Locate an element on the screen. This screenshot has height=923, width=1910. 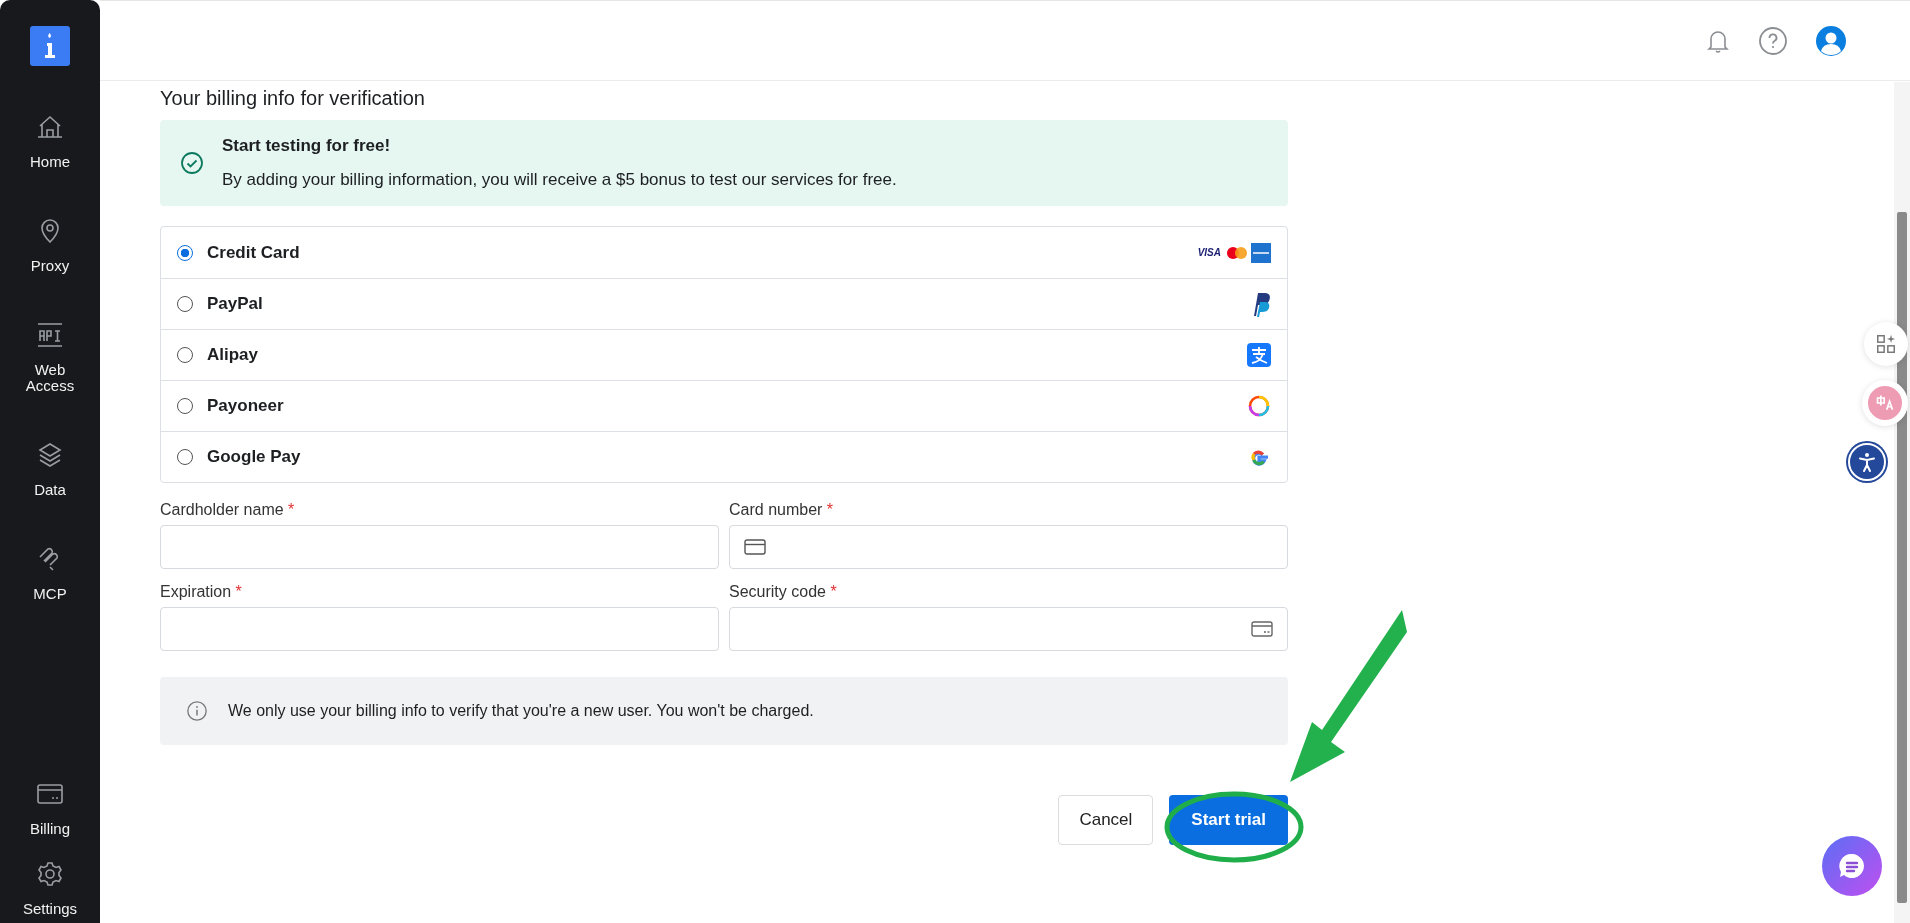
translate-icon is located at coordinates (1885, 403).